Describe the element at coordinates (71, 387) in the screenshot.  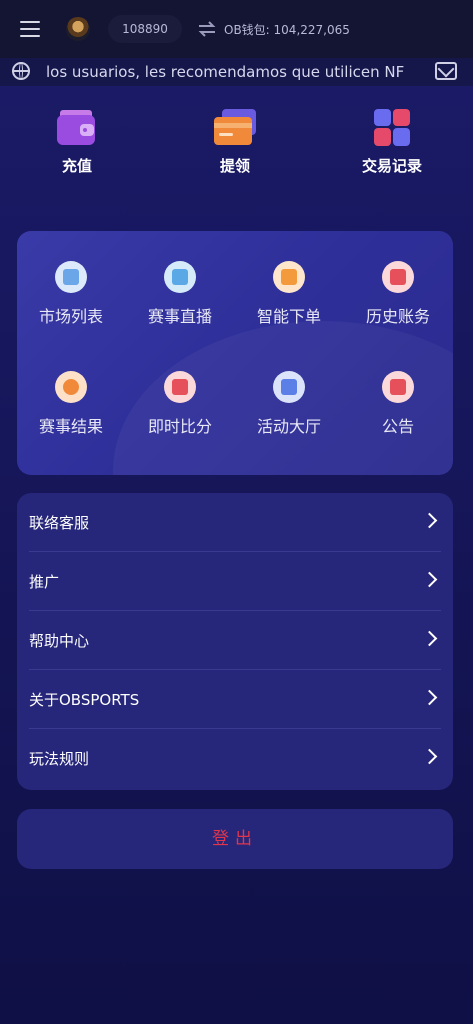
I see `medal-icon` at that location.